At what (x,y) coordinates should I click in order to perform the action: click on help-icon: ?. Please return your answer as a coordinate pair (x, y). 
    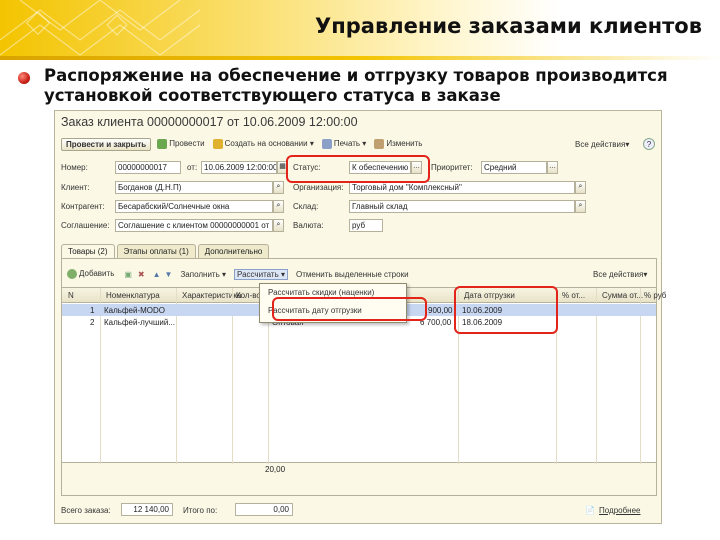
    Looking at the image, I should click on (649, 144).